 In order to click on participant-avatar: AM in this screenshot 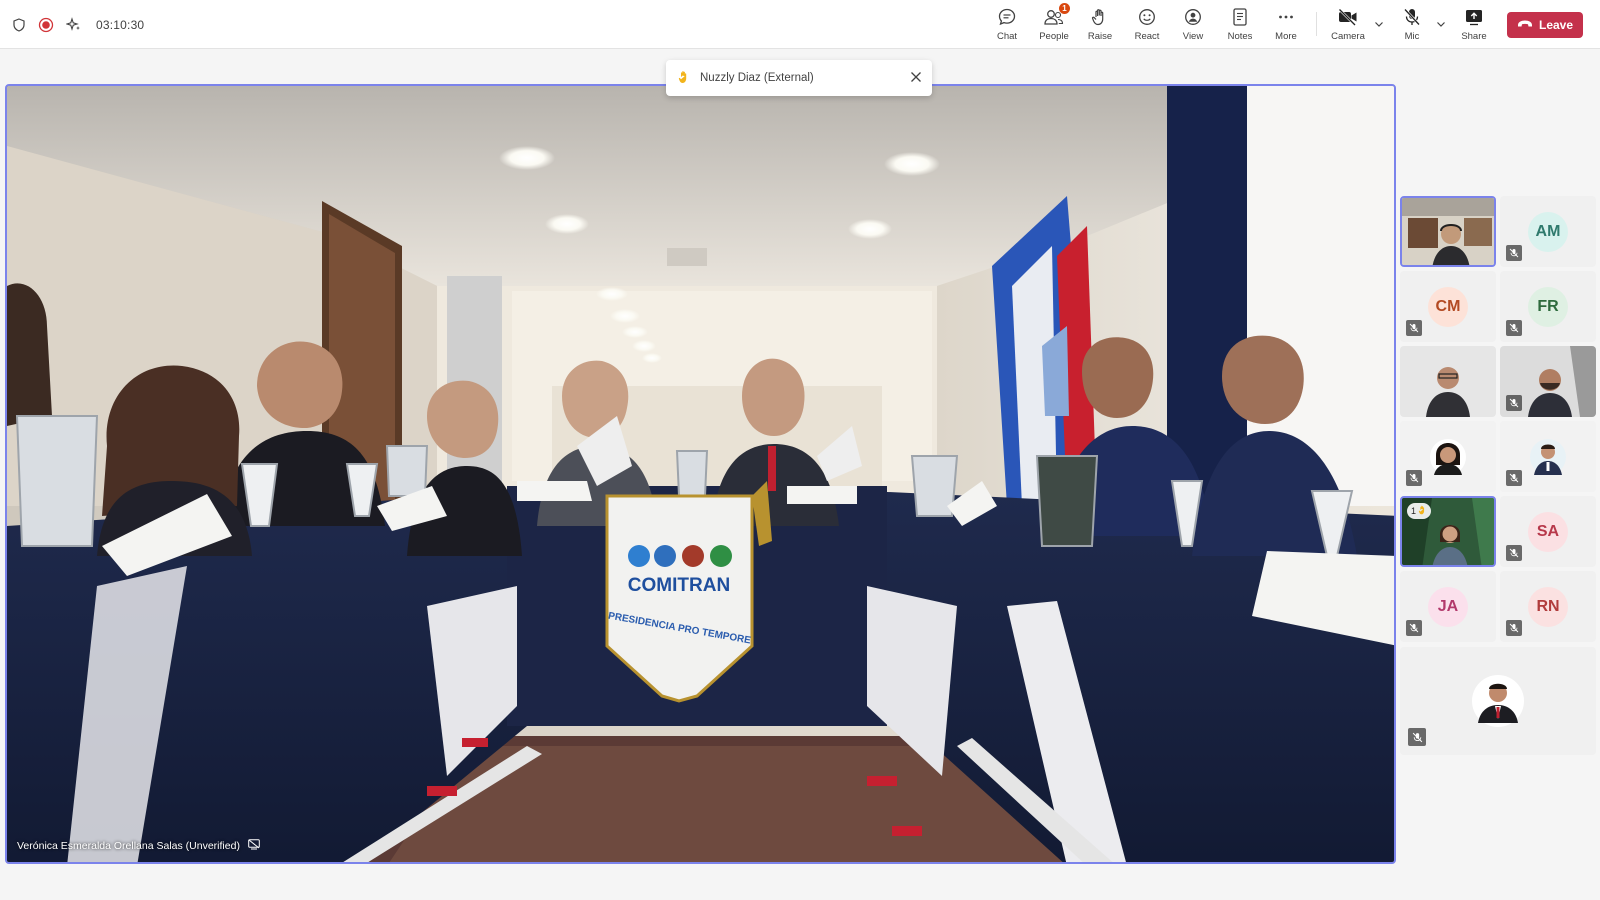, I will do `click(1548, 232)`.